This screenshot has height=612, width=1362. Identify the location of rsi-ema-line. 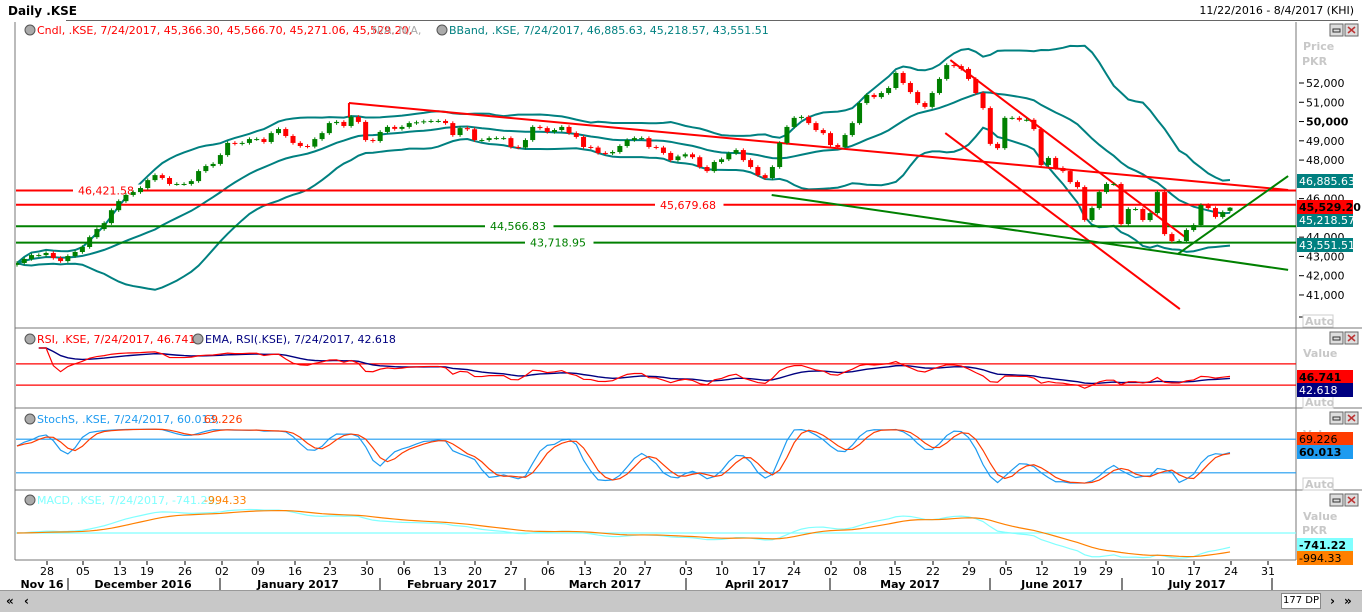
(634, 366).